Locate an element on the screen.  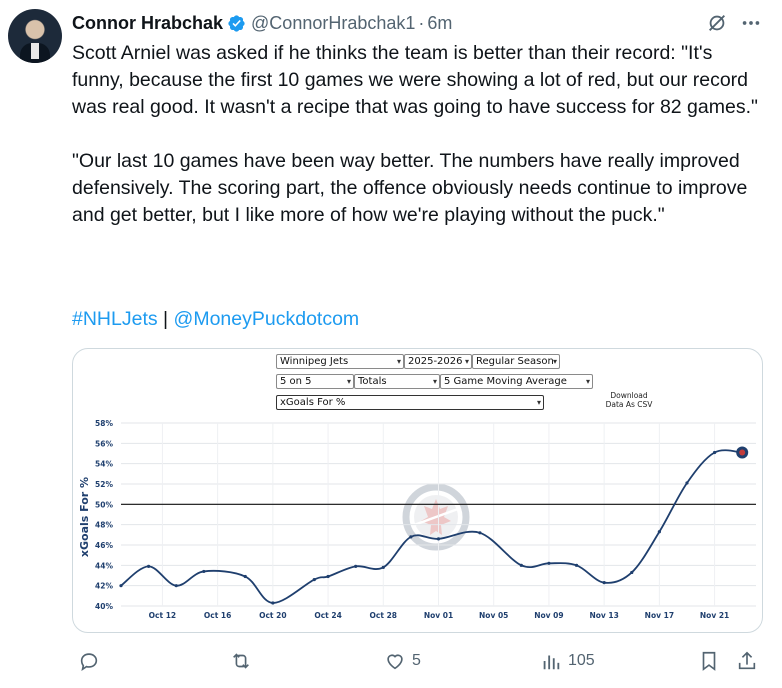
y-tick-label: 50% is located at coordinates (104, 504).